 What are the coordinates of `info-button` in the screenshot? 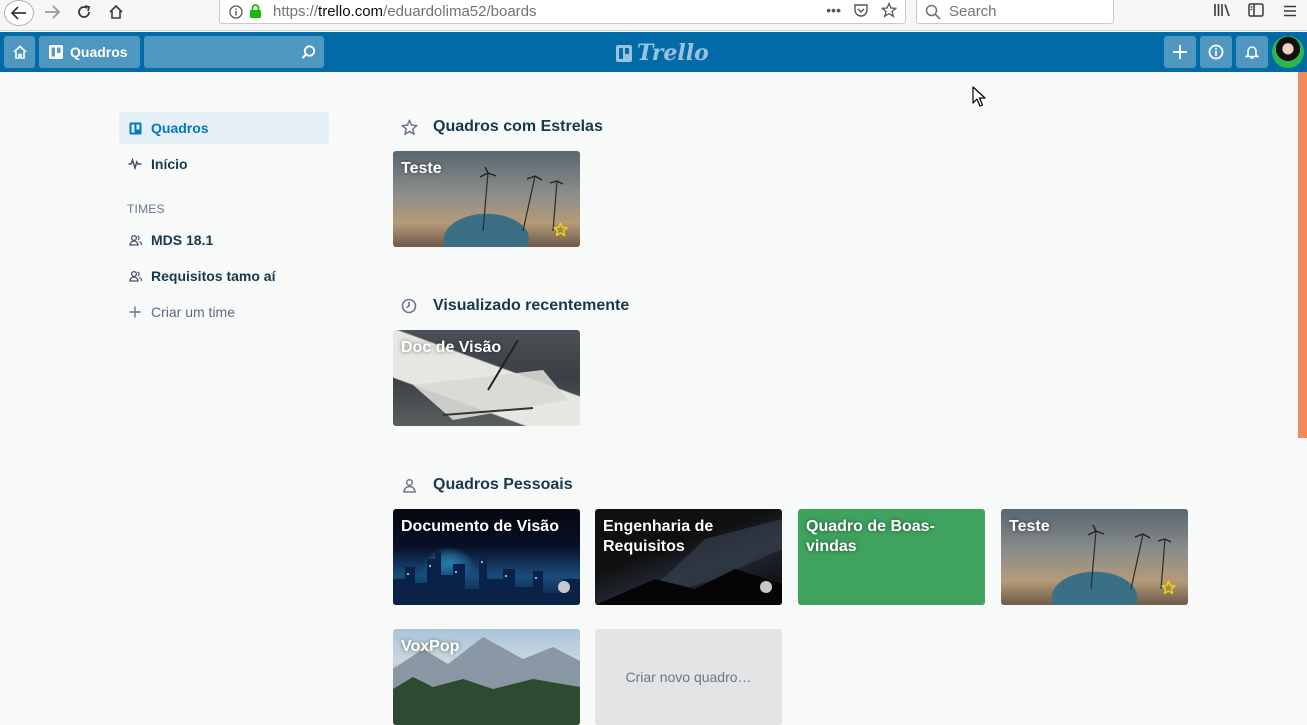 It's located at (1216, 52).